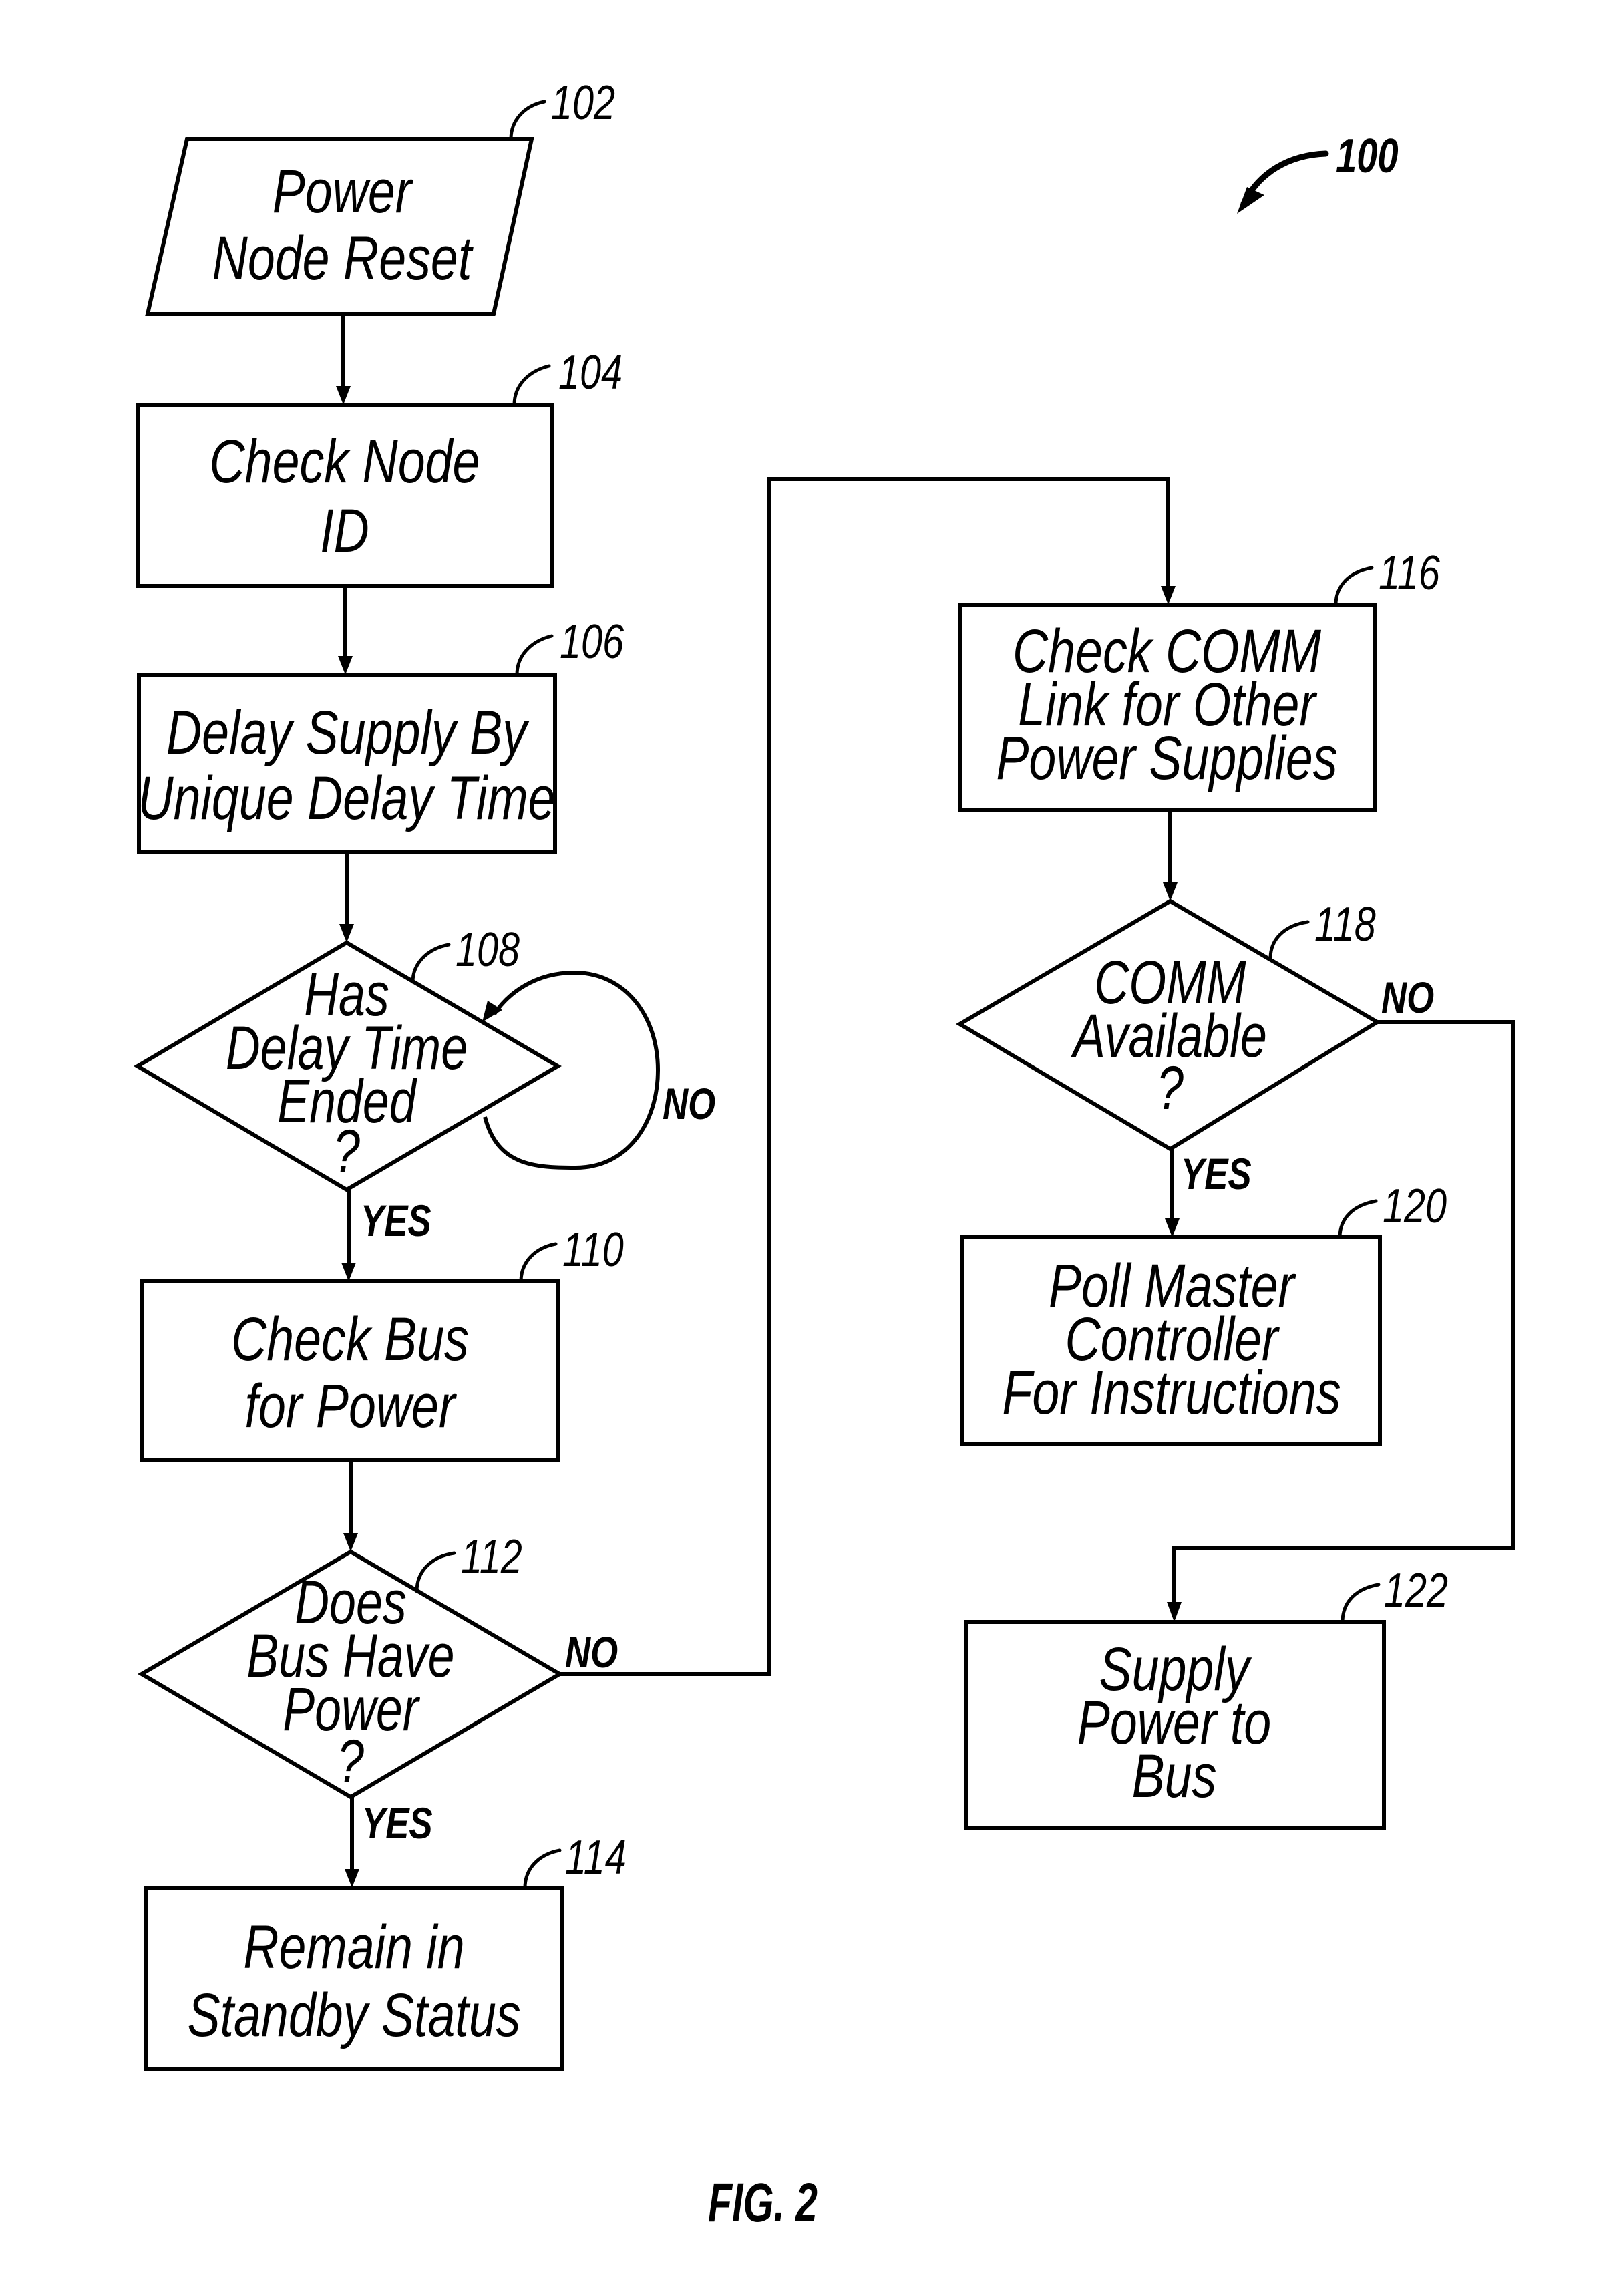 Image resolution: width=1607 pixels, height=2296 pixels. I want to click on node-102-ref: 102, so click(583, 102).